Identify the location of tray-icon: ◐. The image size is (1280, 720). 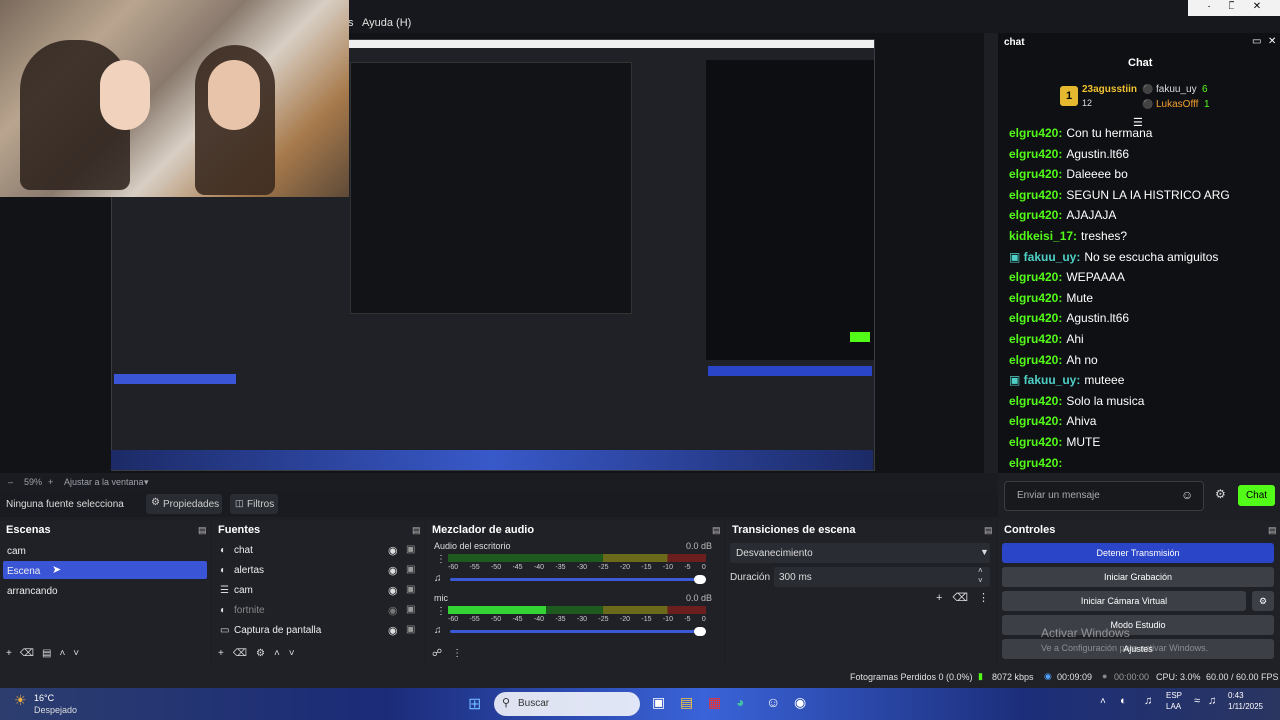
(1123, 701).